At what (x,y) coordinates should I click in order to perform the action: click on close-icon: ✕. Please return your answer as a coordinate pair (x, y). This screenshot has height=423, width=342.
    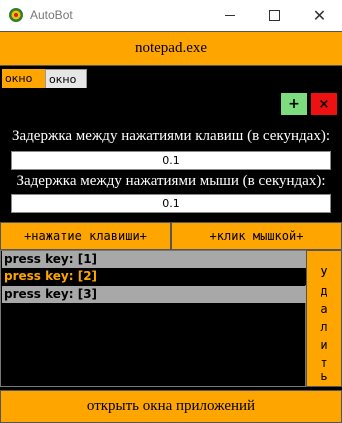
    Looking at the image, I should click on (319, 15).